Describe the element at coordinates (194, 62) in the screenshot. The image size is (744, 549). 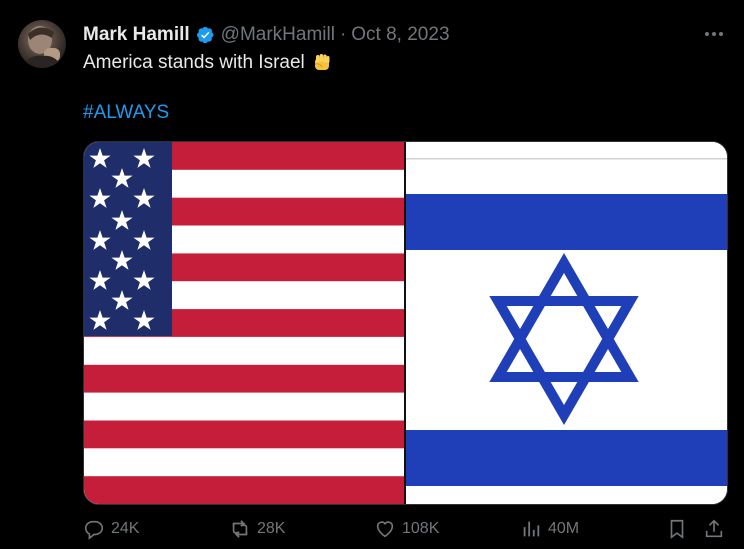
I see `tweet-text-content: America stands with Israel` at that location.